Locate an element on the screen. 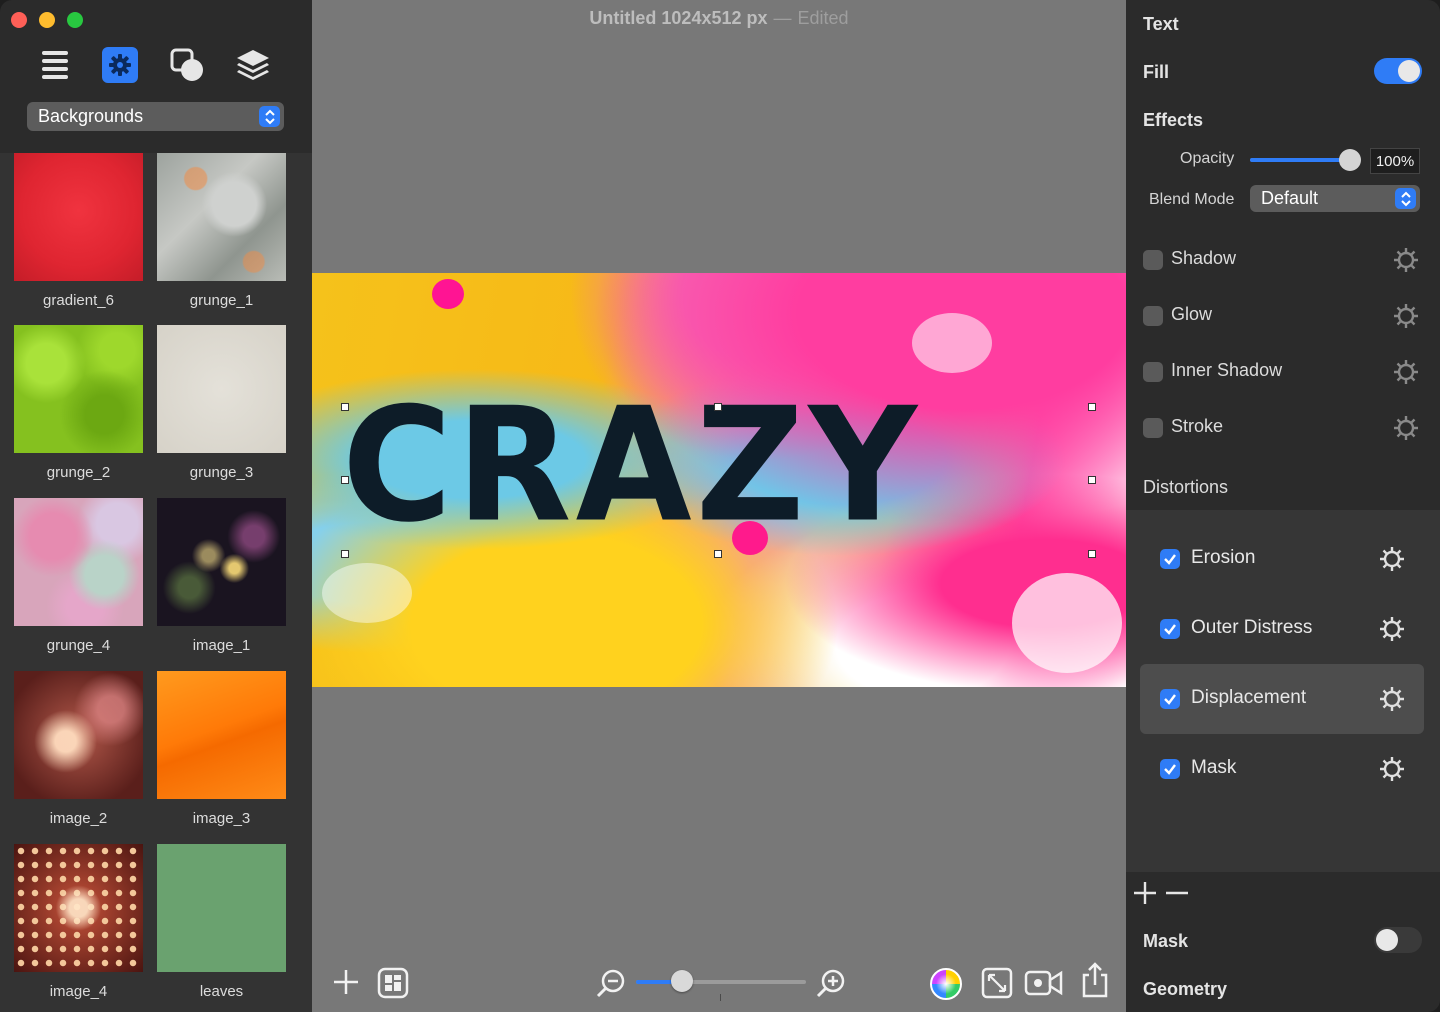 Image resolution: width=1440 pixels, height=1012 pixels. erosion-checkbox is located at coordinates (1170, 559).